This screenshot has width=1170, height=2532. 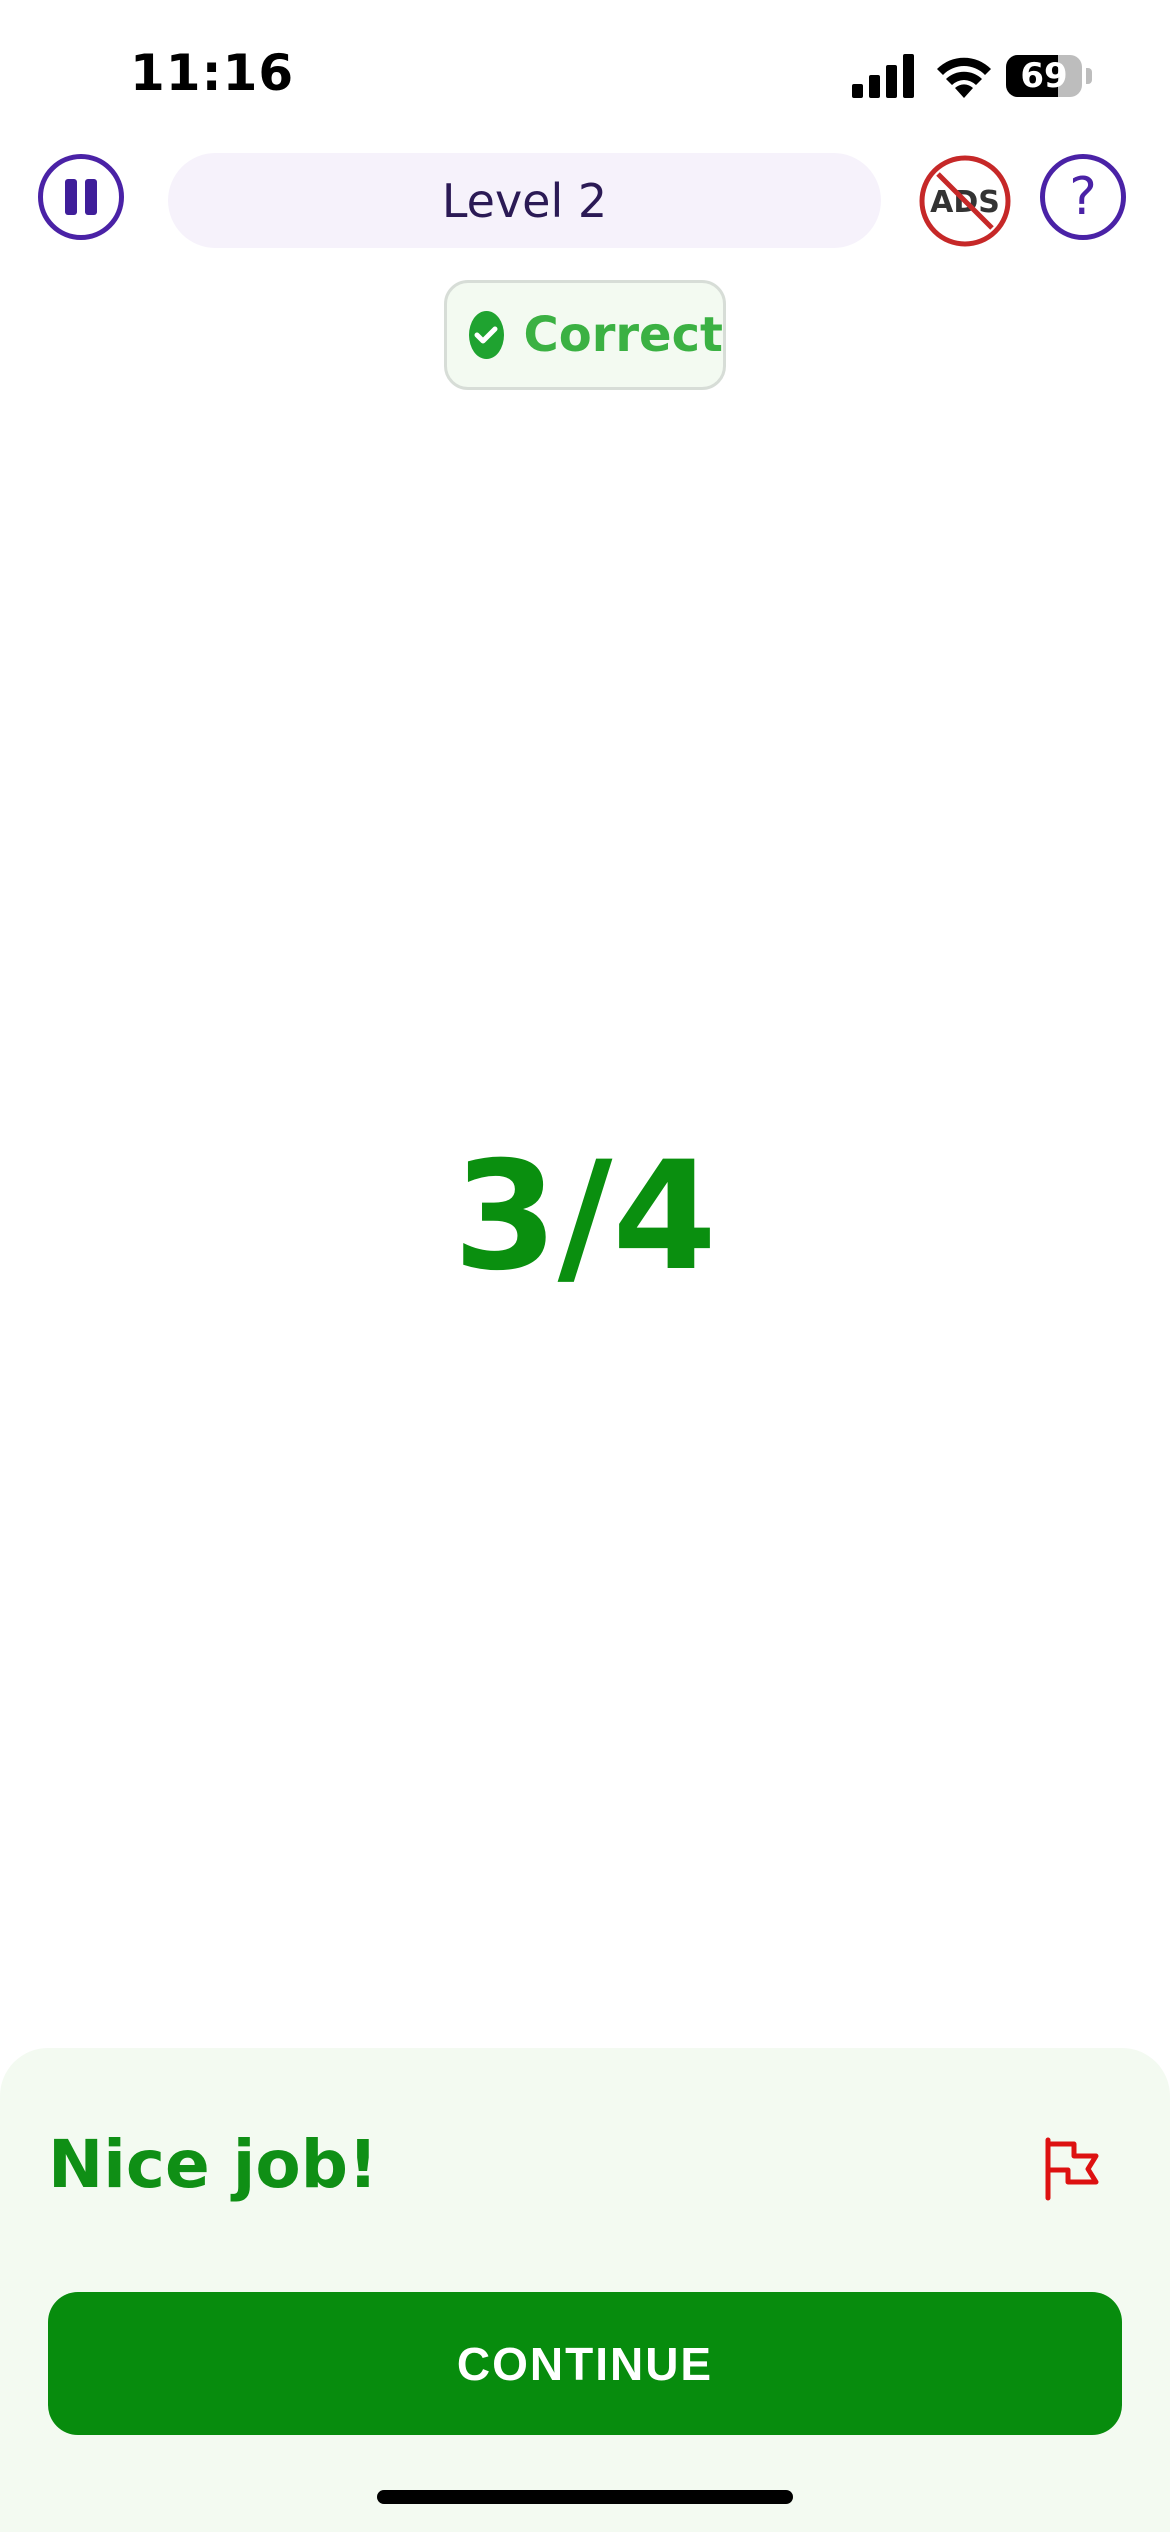 I want to click on level-indicator: Level 2, so click(x=524, y=200).